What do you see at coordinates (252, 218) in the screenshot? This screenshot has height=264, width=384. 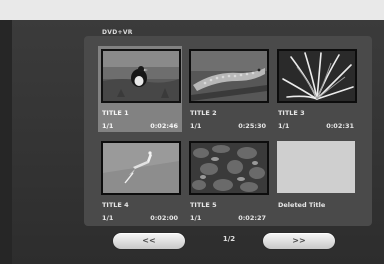 I see `title-duration: 0:02:27` at bounding box center [252, 218].